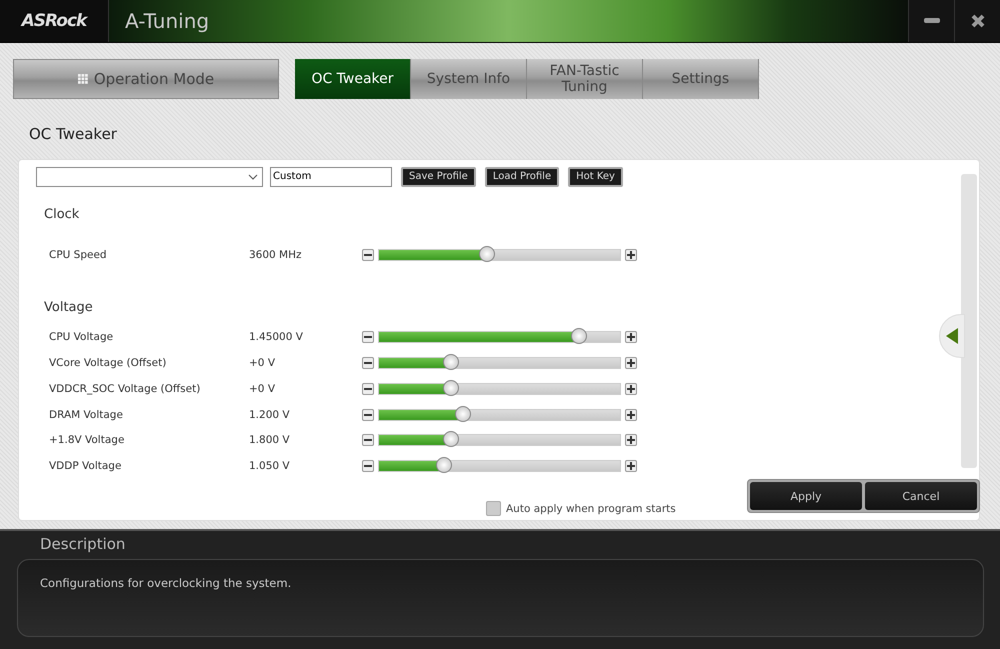  I want to click on setting-label: +1.8V Voltage, so click(87, 440).